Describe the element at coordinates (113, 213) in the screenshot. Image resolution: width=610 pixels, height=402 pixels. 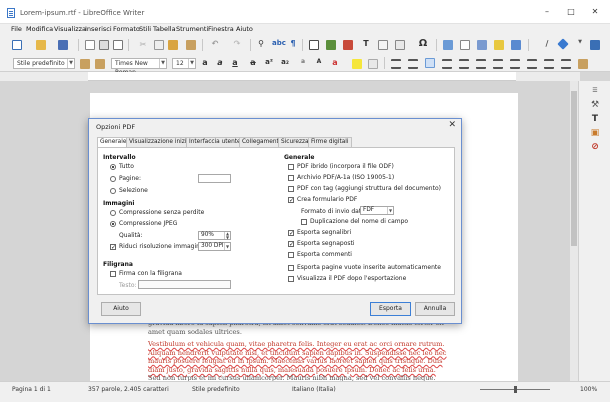
I see `lossless-compression-radio` at that location.